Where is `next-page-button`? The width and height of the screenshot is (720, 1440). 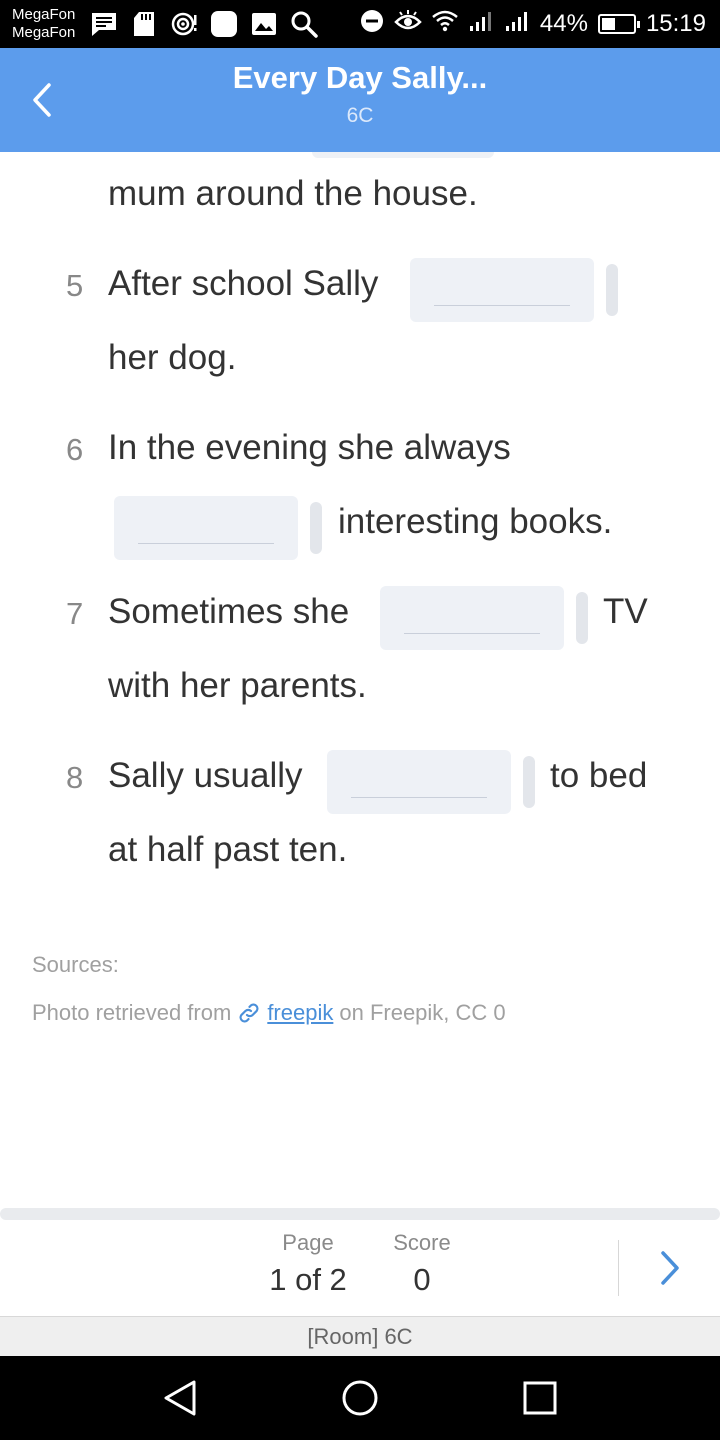 next-page-button is located at coordinates (670, 1268).